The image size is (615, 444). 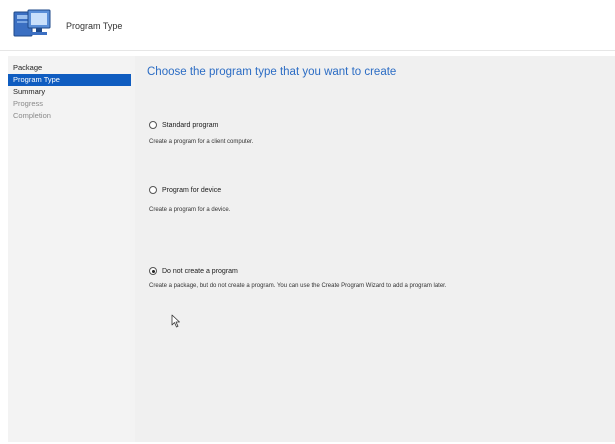 I want to click on standard-program-description: Create a program for a client computer., so click(x=201, y=142).